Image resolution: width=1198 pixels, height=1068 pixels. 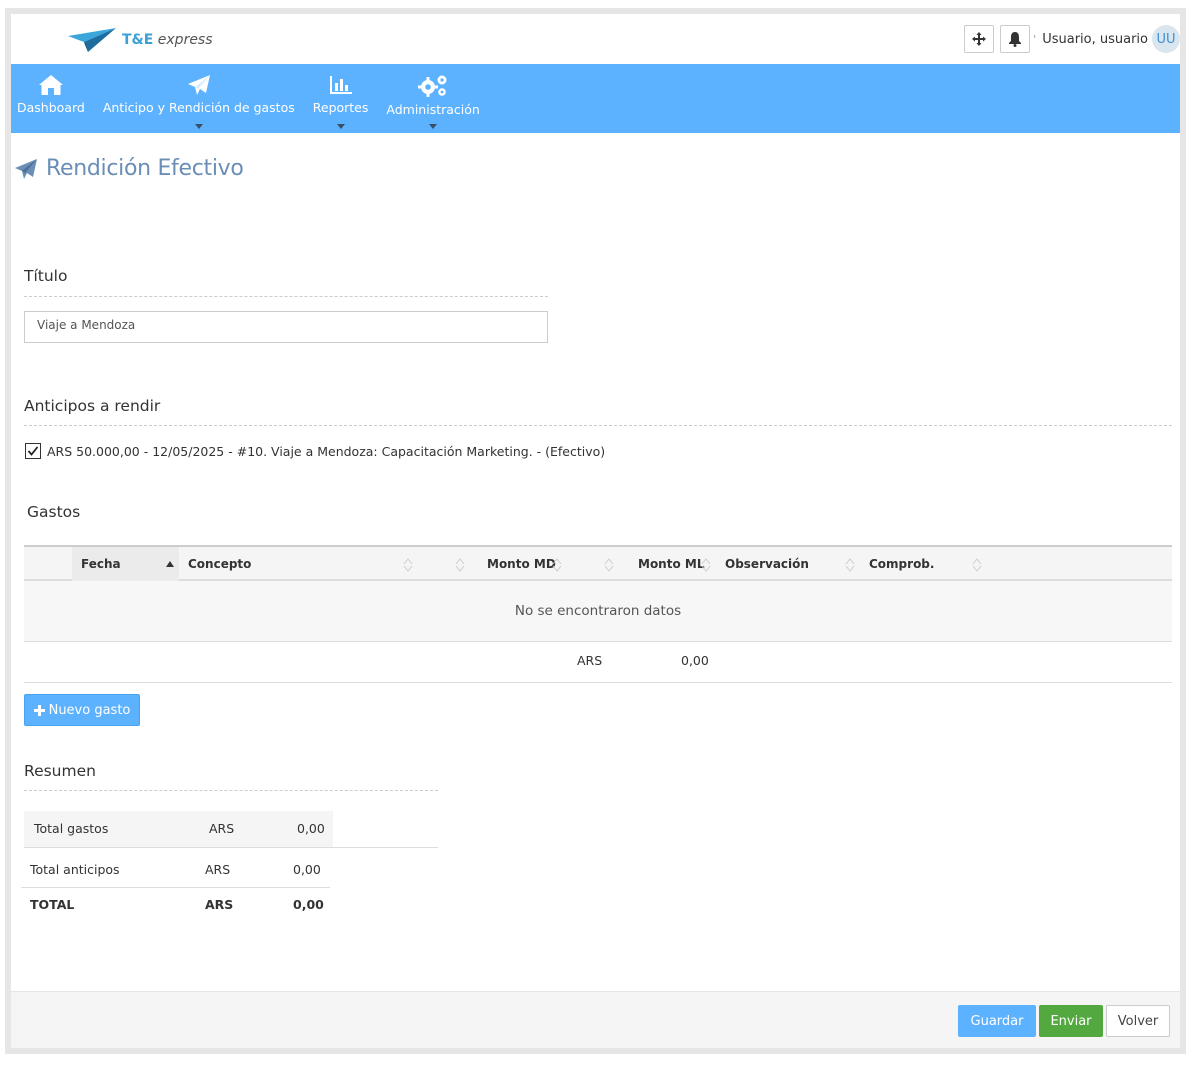 What do you see at coordinates (51, 107) in the screenshot?
I see `nav-label: Dashboard` at bounding box center [51, 107].